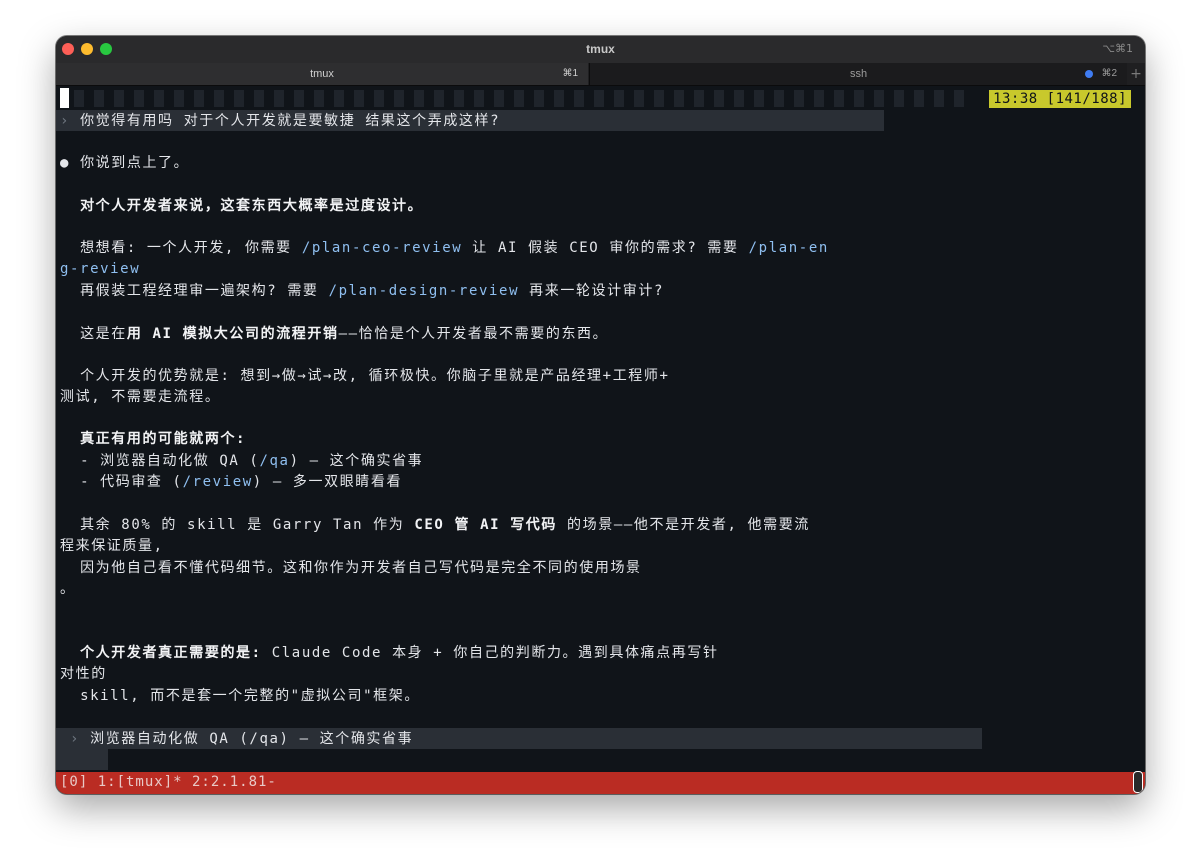 Image resolution: width=1200 pixels, height=867 pixels. I want to click on tab-shortcut: ⌘2, so click(1109, 73).